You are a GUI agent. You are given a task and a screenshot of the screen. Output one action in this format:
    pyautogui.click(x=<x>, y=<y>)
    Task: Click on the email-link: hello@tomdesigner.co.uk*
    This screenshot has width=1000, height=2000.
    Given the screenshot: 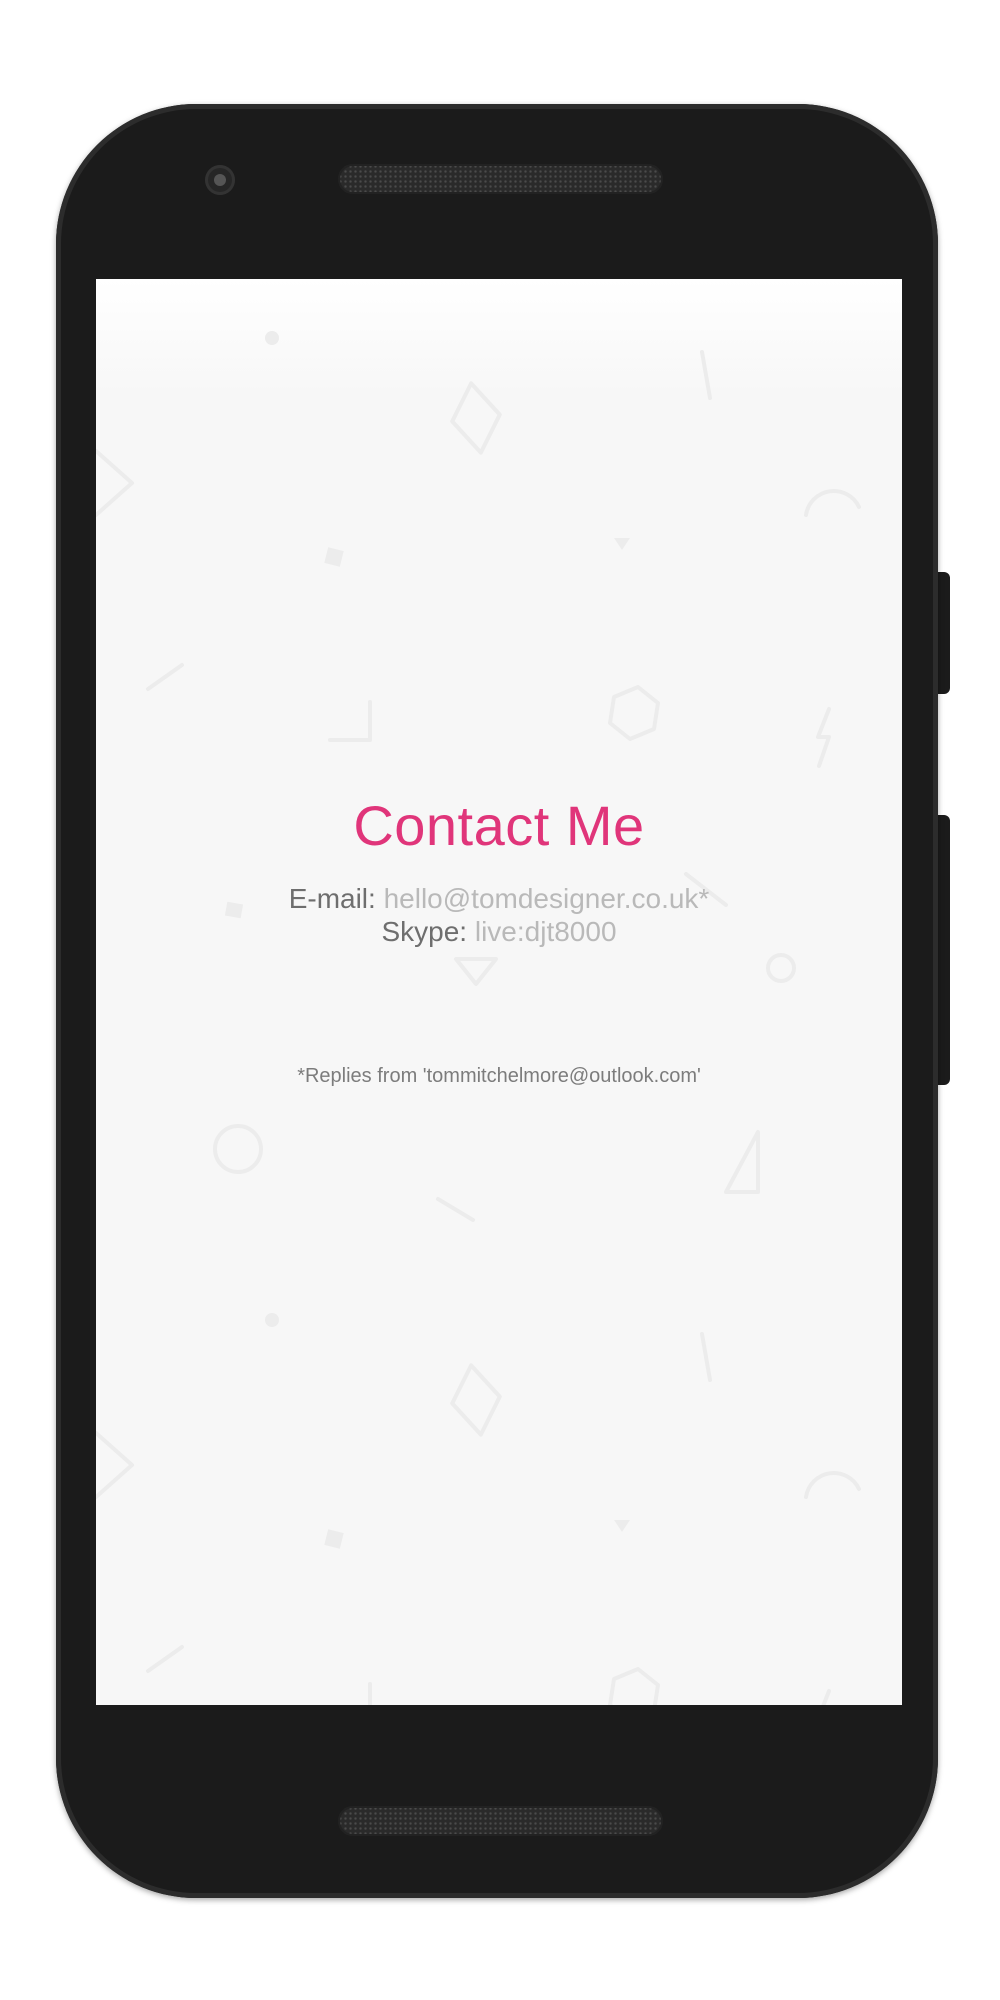 What is the action you would take?
    pyautogui.click(x=547, y=898)
    